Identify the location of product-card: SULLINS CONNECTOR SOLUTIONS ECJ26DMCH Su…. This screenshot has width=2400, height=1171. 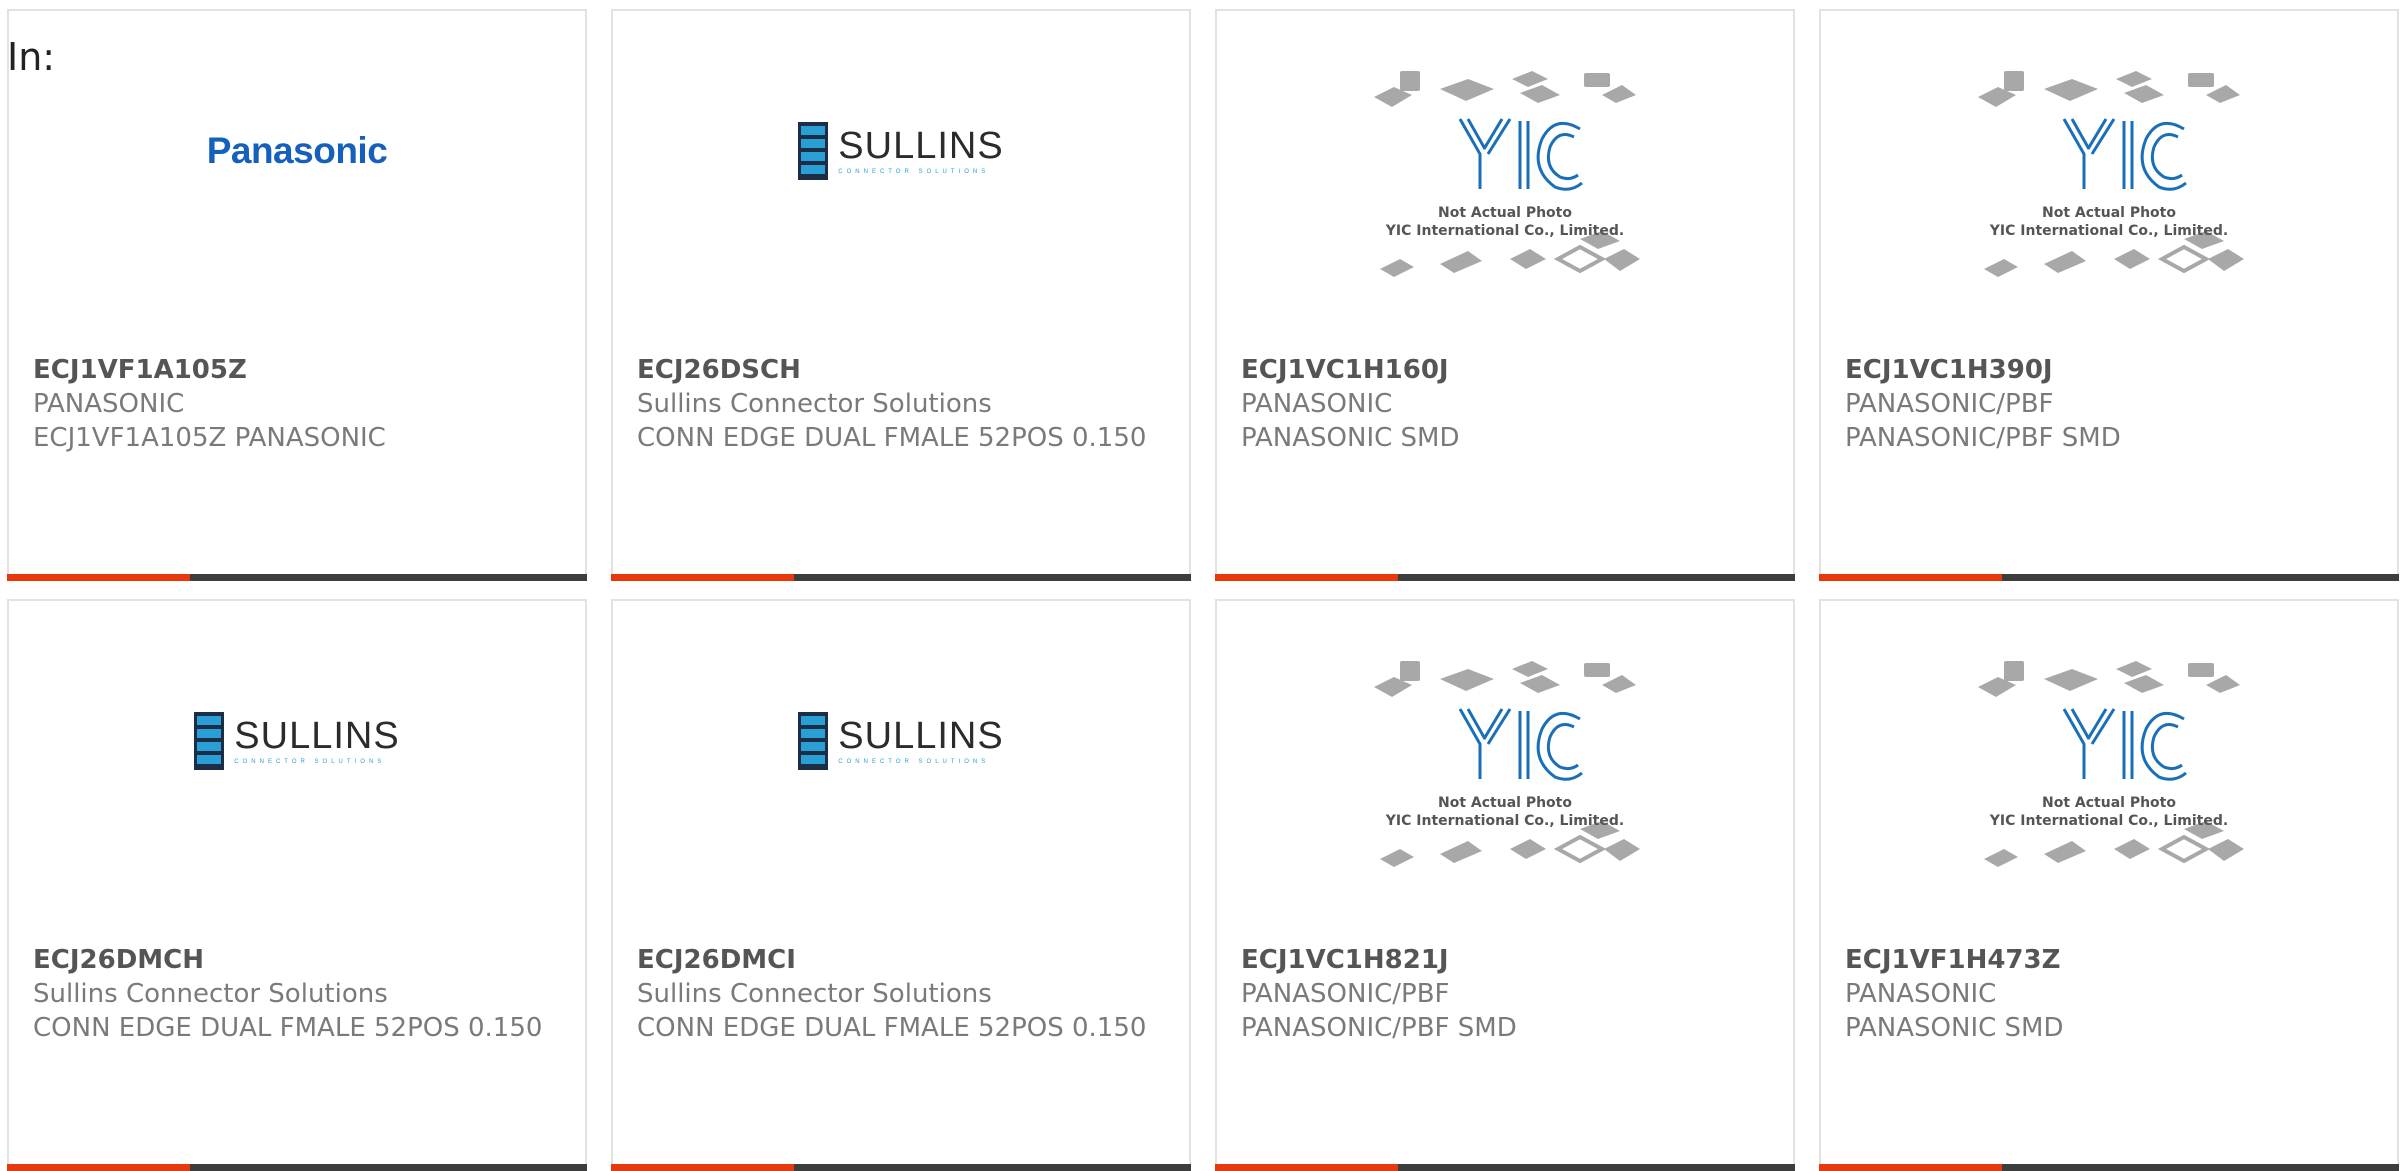
(297, 885).